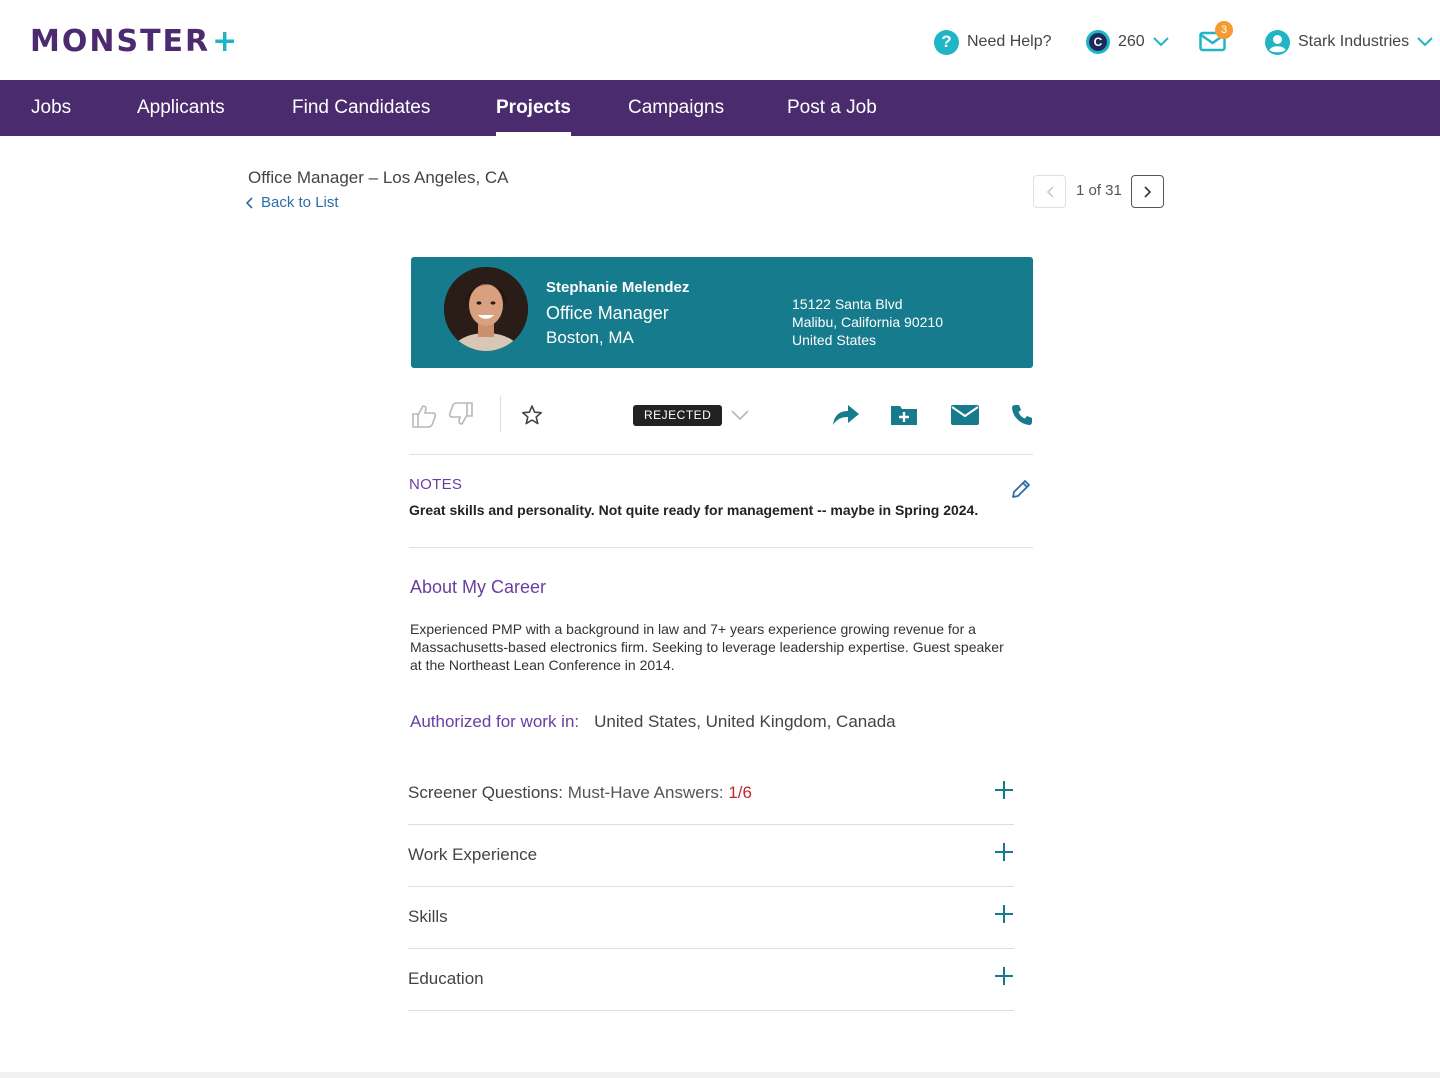 This screenshot has height=1078, width=1440. I want to click on need-help-label: Need Help?, so click(1009, 41).